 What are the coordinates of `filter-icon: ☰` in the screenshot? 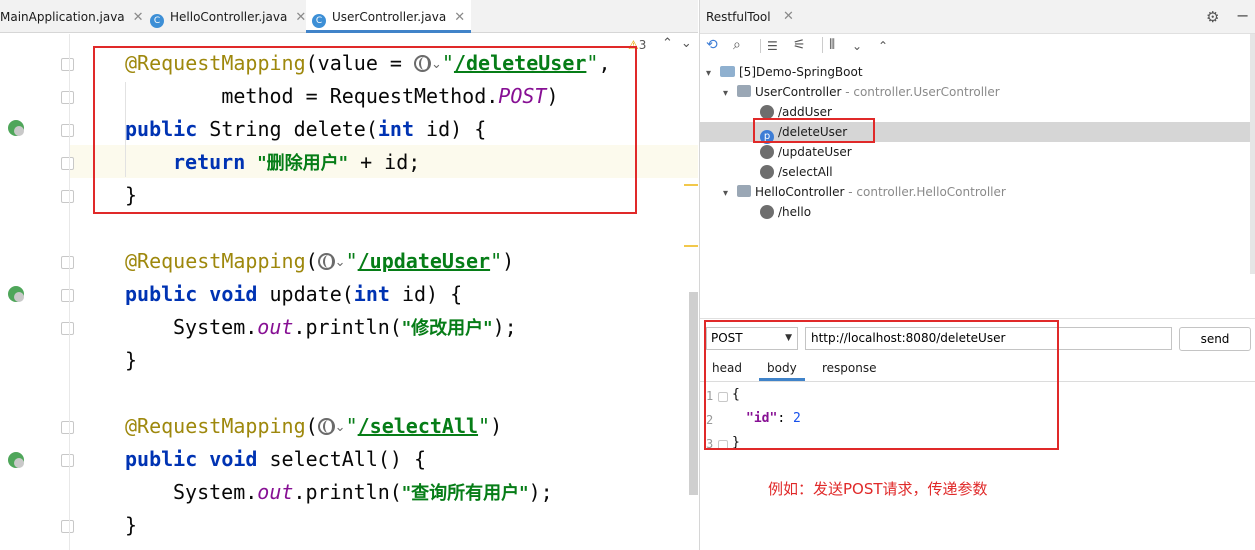 It's located at (769, 46).